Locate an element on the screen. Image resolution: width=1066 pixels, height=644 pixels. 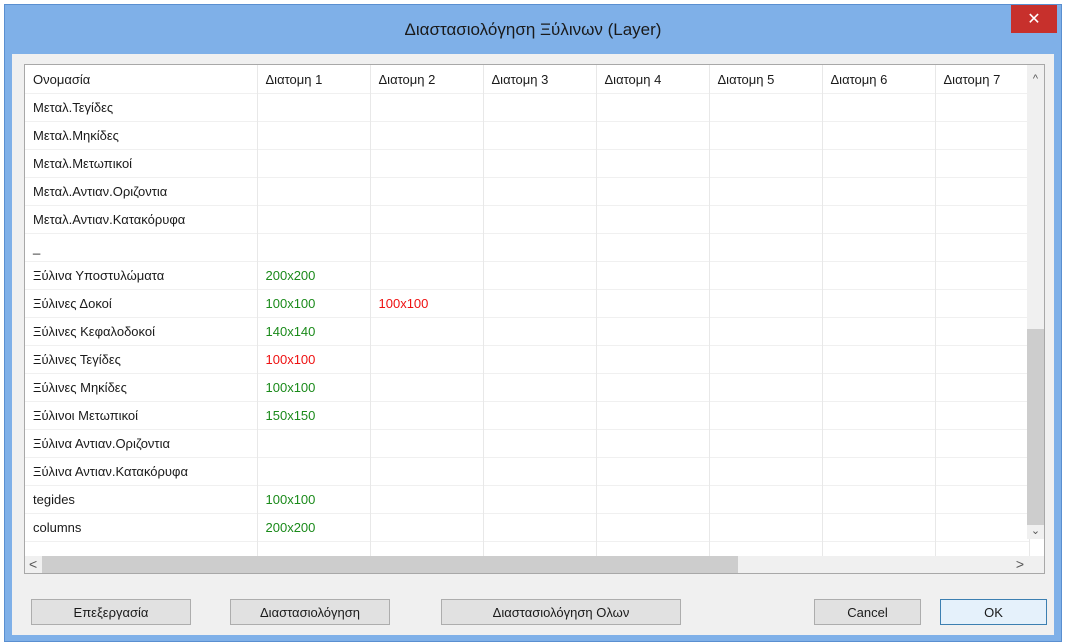
table-row: _ is located at coordinates (527, 247).